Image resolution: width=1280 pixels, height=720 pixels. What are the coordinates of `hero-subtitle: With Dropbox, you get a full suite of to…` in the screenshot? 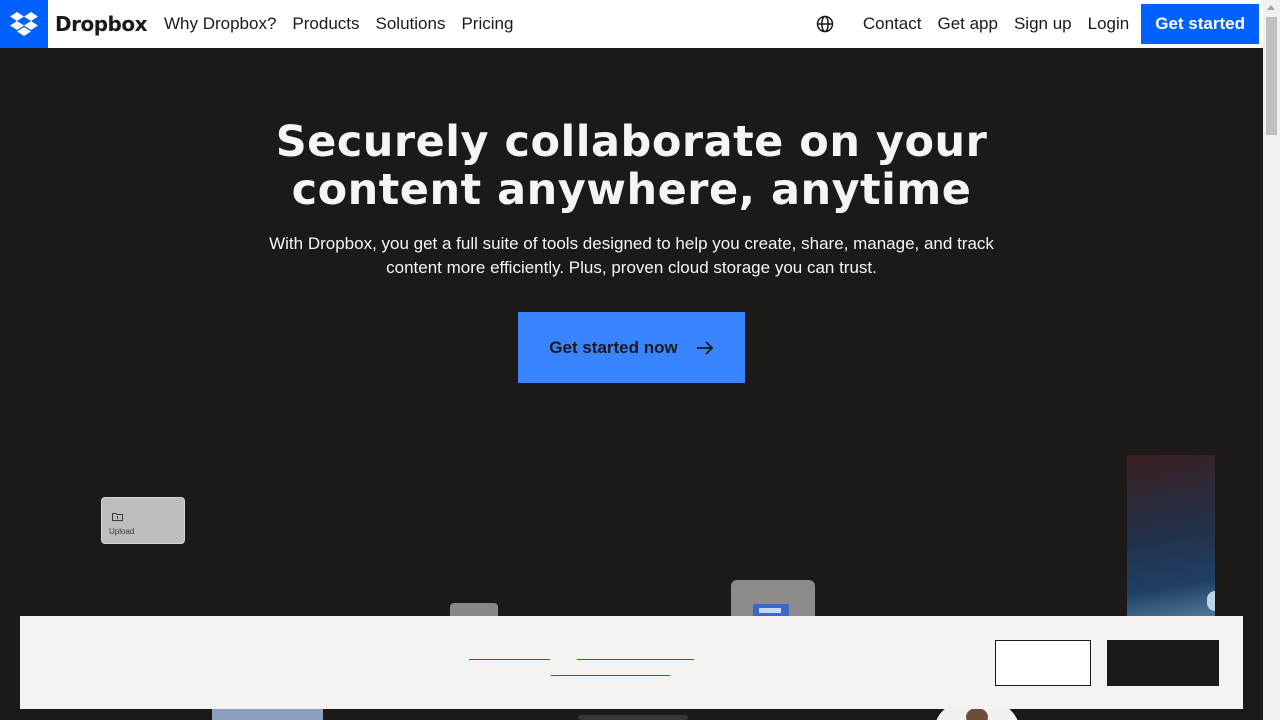 It's located at (631, 256).